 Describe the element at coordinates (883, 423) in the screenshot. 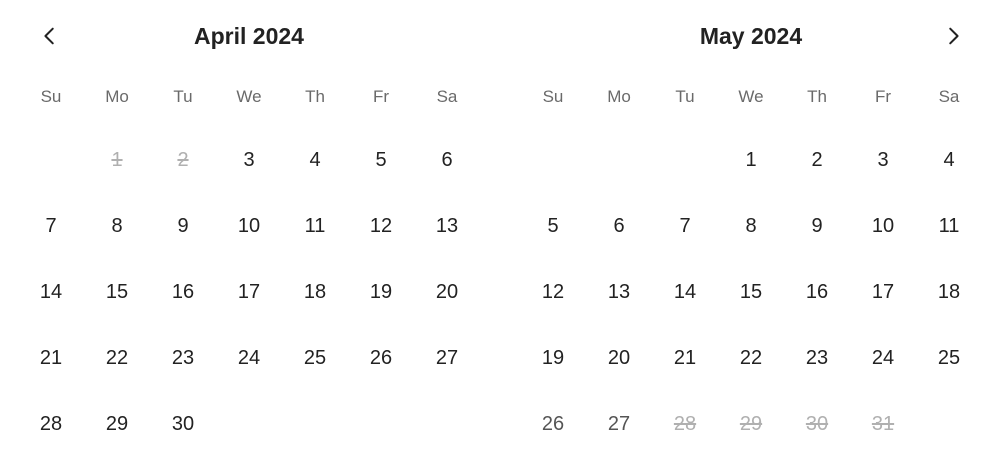

I see `day-cell: 31` at that location.